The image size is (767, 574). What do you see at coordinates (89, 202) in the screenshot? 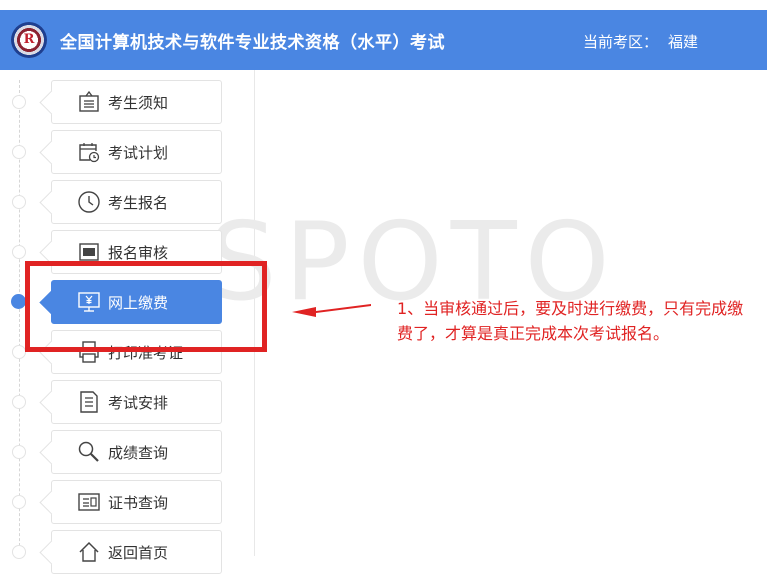
I see `clock-icon` at bounding box center [89, 202].